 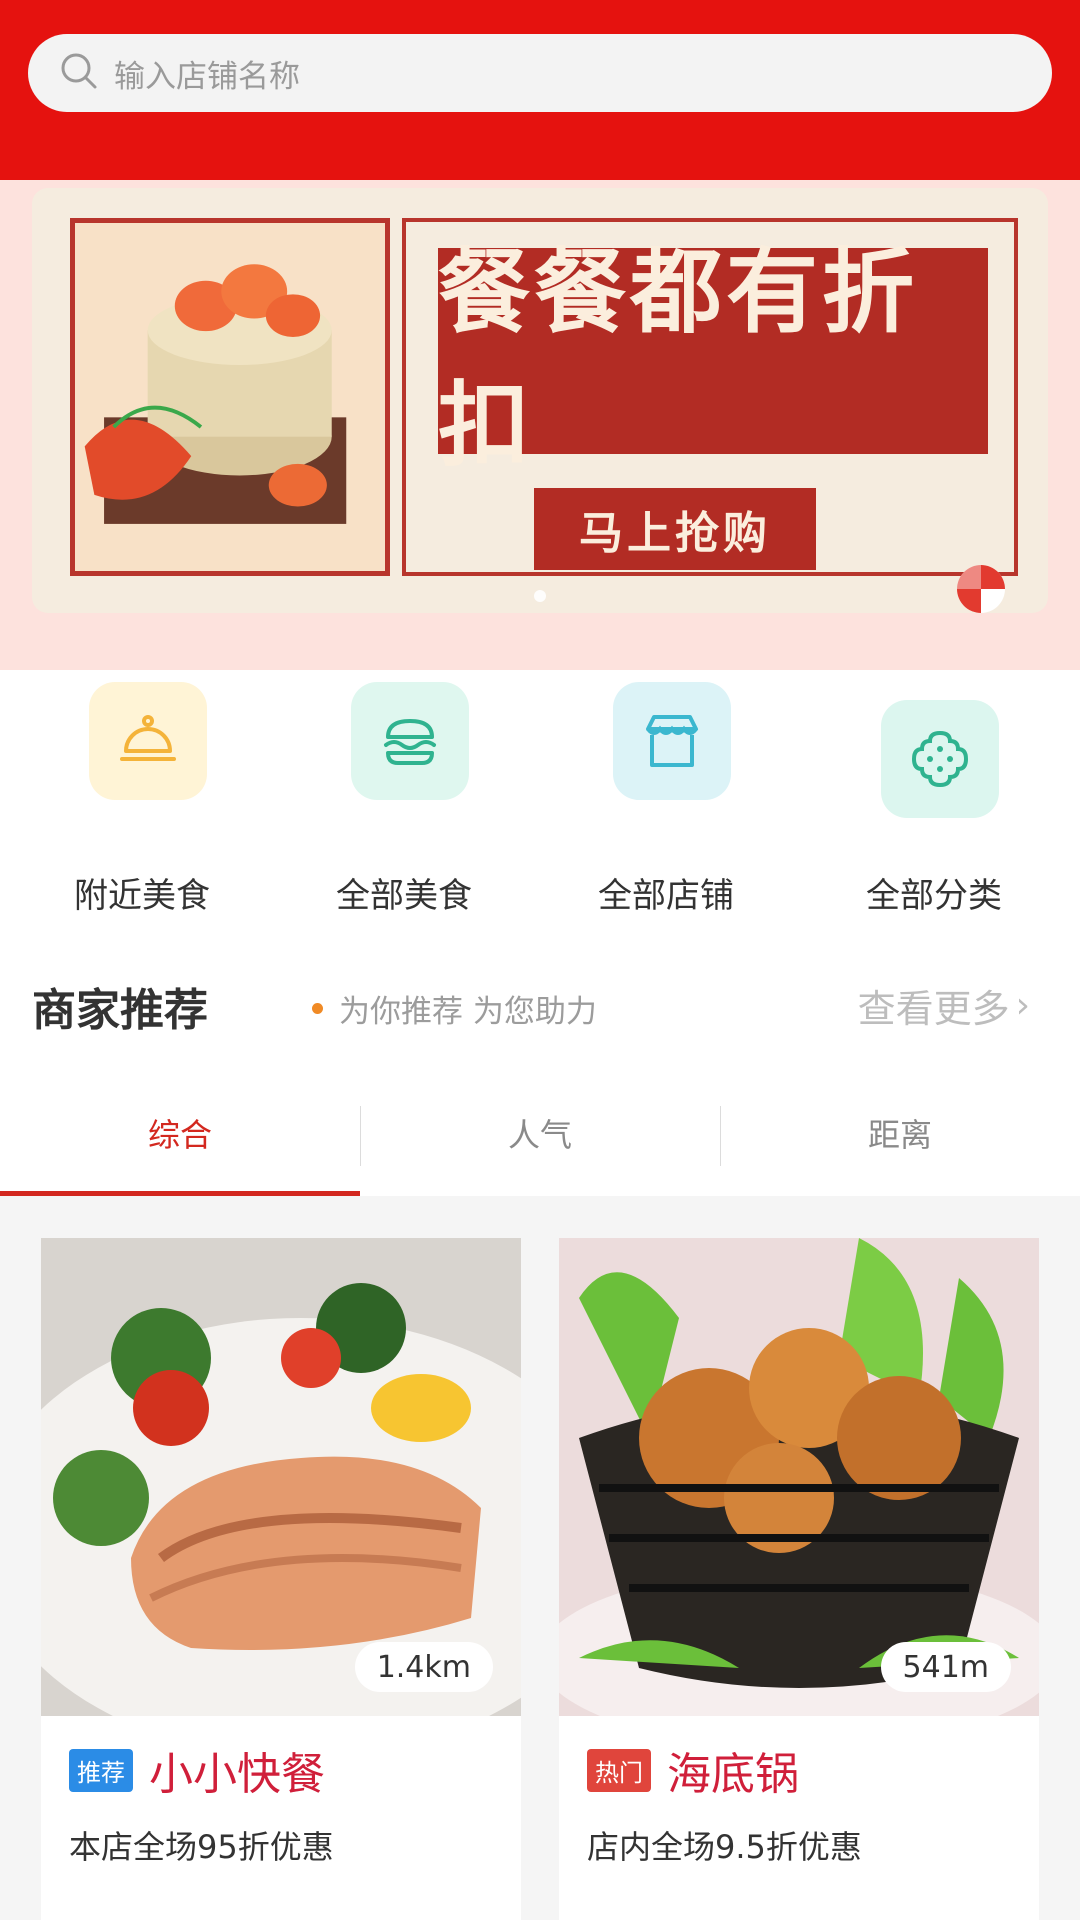 What do you see at coordinates (101, 1770) in the screenshot?
I see `shop-tag: 推荐` at bounding box center [101, 1770].